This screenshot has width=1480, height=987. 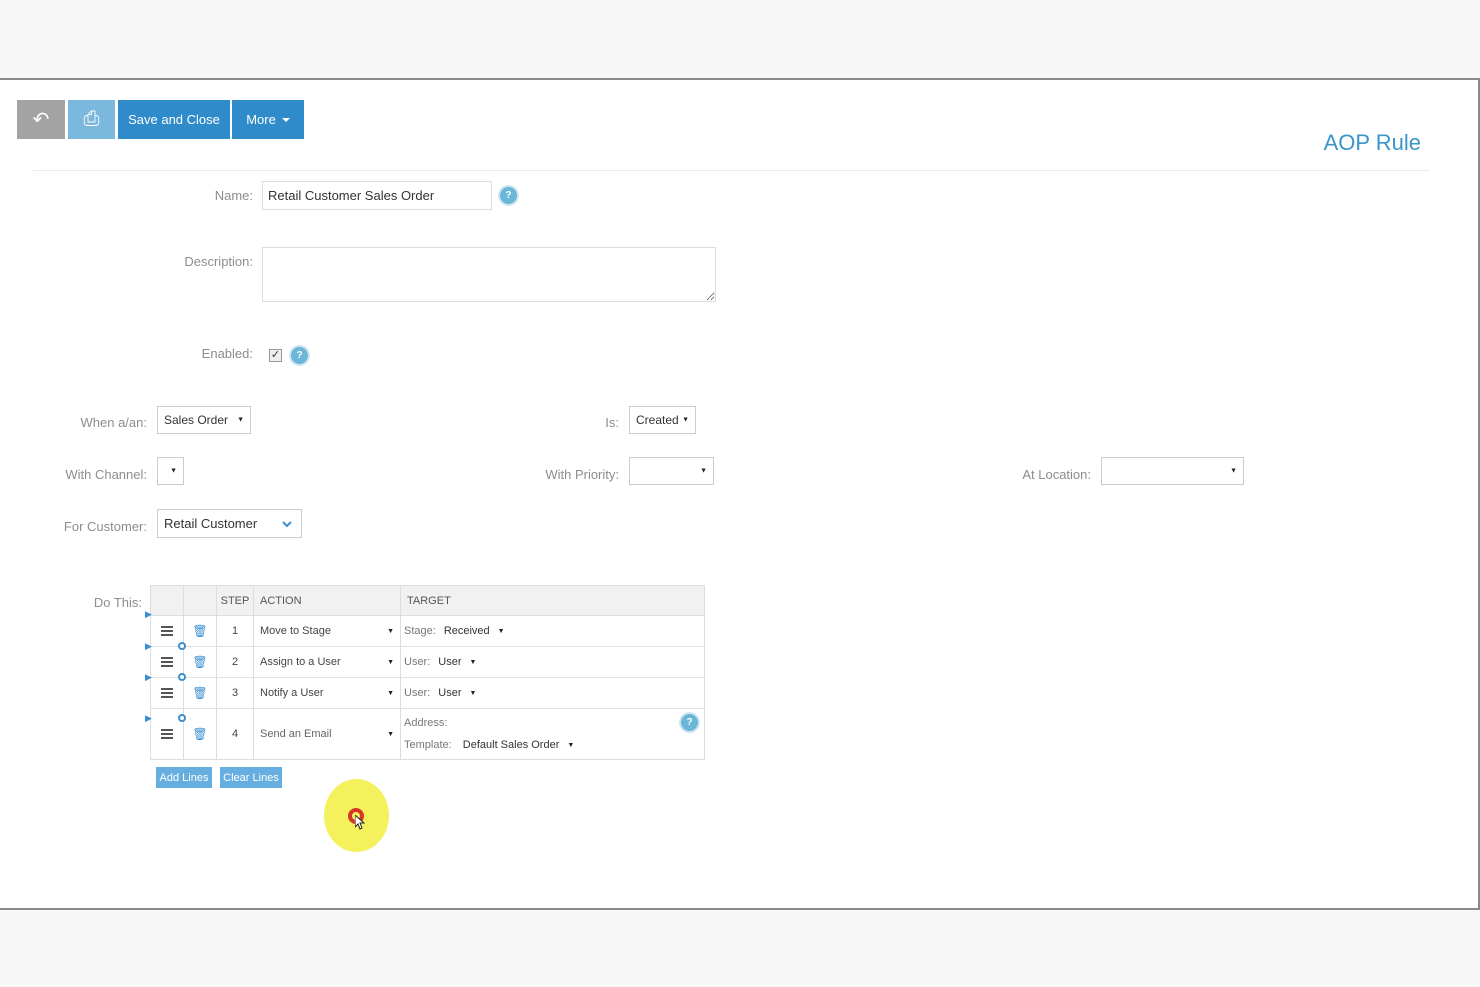 What do you see at coordinates (1172, 471) in the screenshot?
I see `location-select: ▼` at bounding box center [1172, 471].